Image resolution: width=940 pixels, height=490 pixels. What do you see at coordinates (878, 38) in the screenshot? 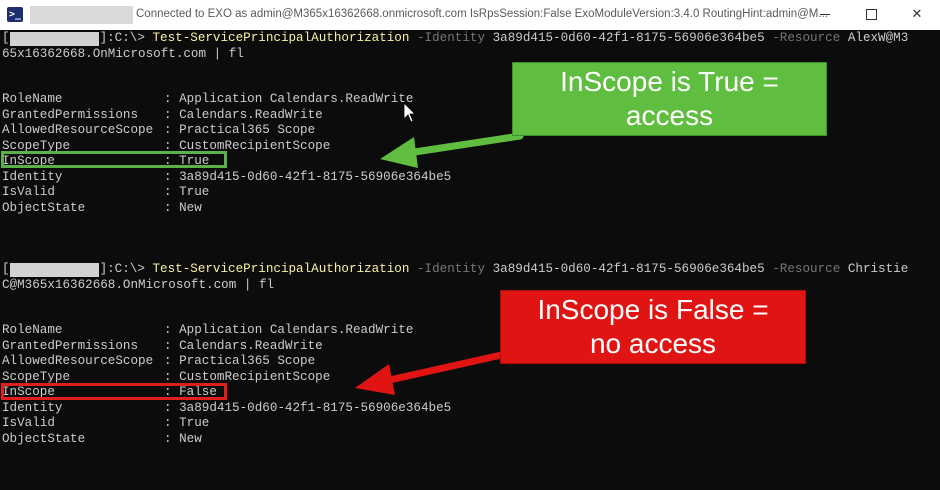
I see `resource-value: AlexW@M3` at bounding box center [878, 38].